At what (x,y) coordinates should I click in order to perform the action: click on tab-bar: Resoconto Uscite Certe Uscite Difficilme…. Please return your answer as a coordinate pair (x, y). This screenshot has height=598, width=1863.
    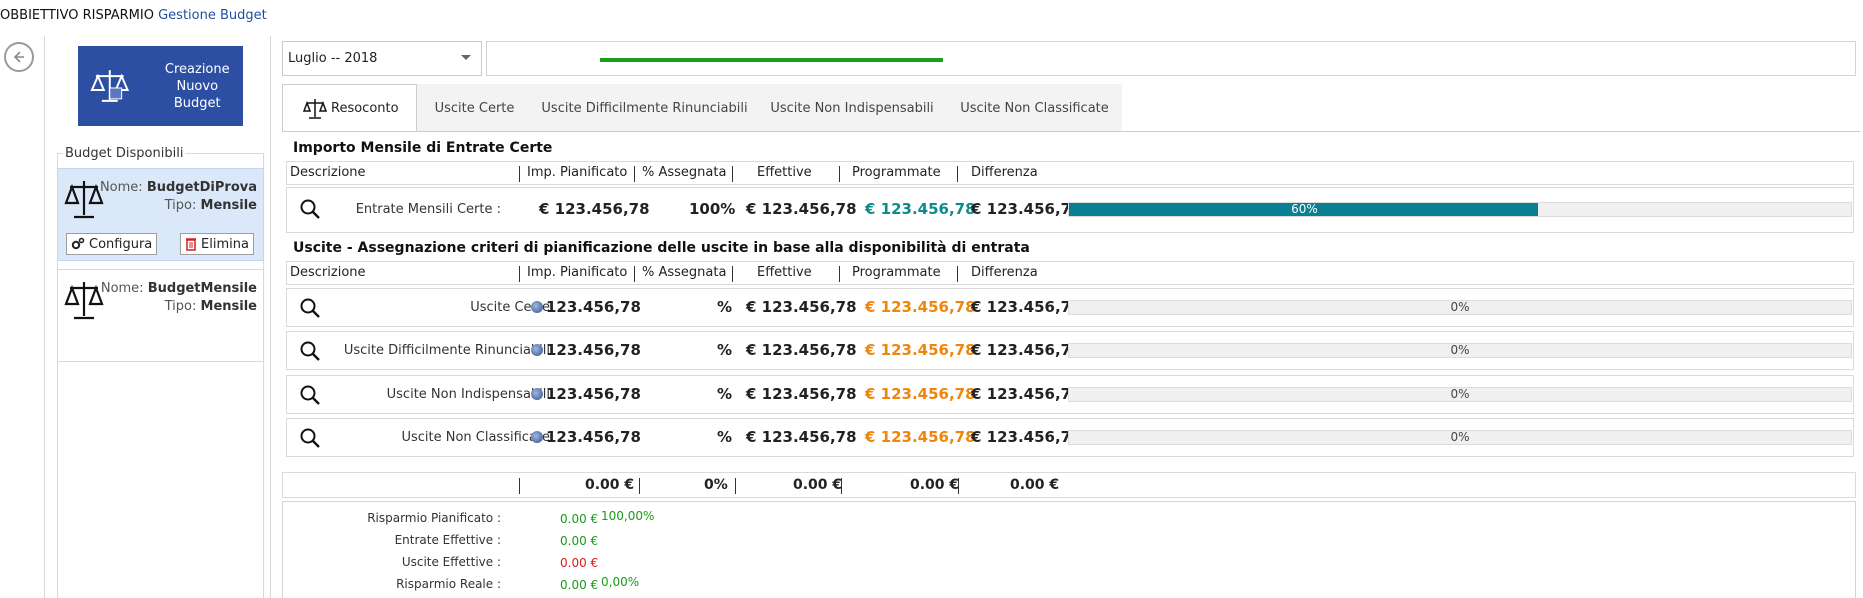
    Looking at the image, I should click on (1071, 108).